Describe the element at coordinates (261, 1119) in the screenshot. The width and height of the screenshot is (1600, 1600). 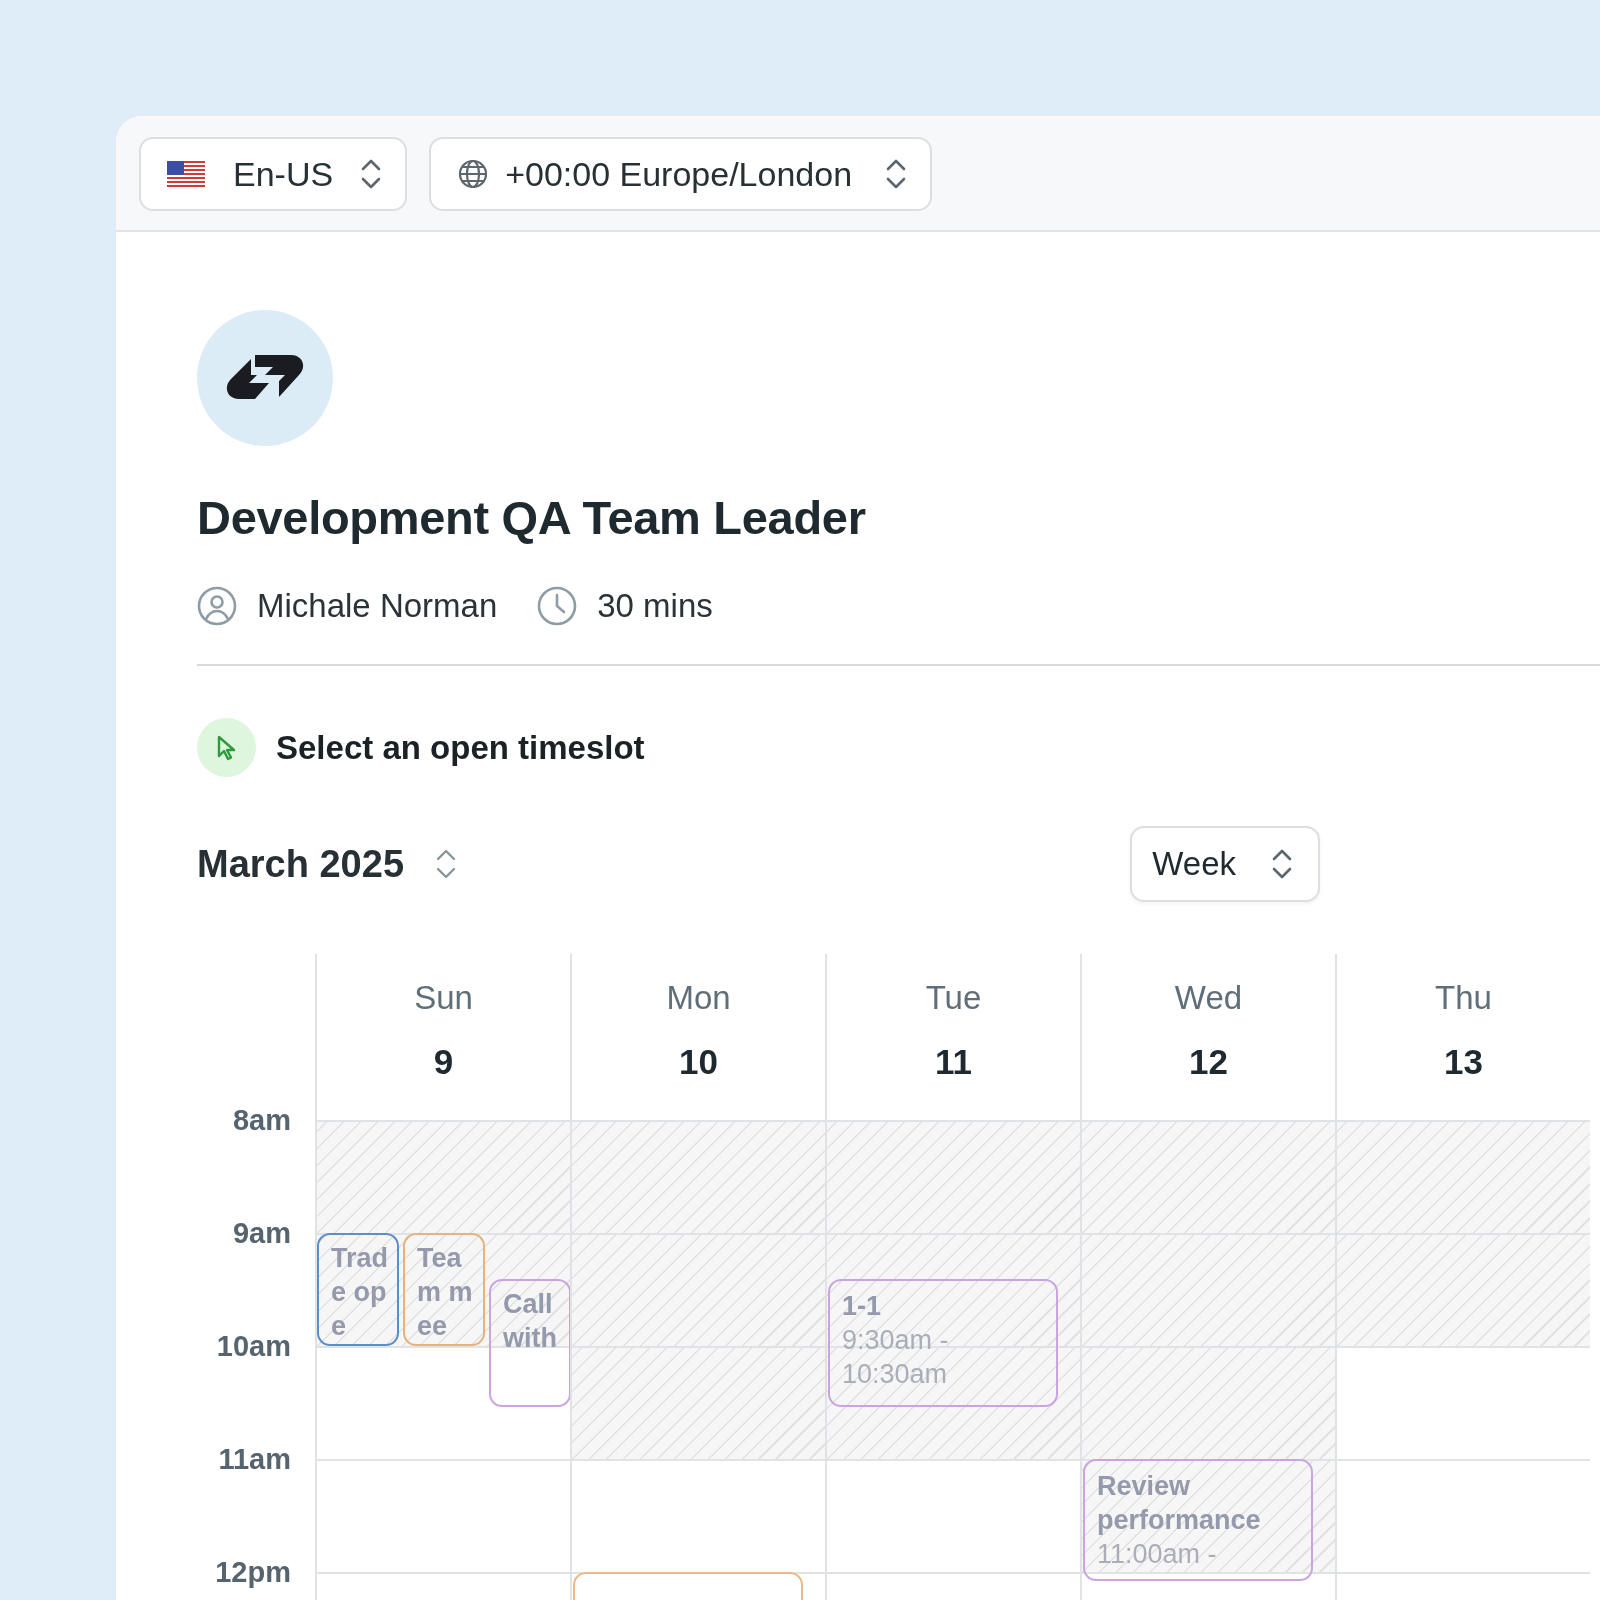
I see `hour-label: 8am` at that location.